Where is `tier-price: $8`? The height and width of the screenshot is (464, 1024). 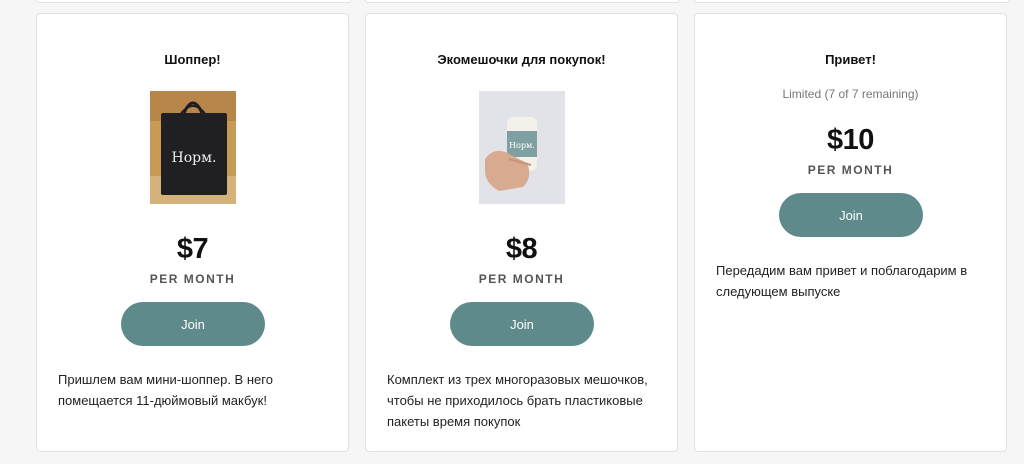 tier-price: $8 is located at coordinates (521, 249).